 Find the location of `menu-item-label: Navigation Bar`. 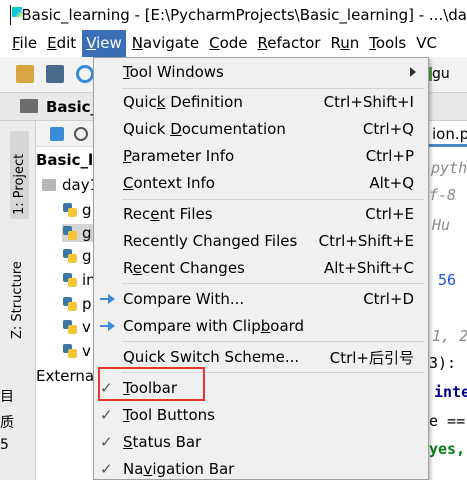

menu-item-label: Navigation Bar is located at coordinates (179, 469).